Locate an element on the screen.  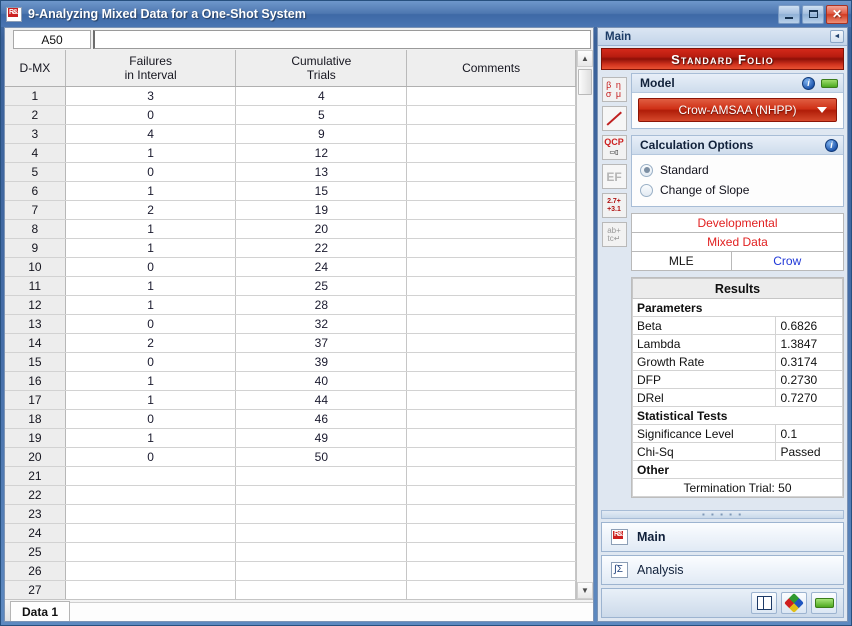
cell-cumulative: 22 is located at coordinates (321, 248).